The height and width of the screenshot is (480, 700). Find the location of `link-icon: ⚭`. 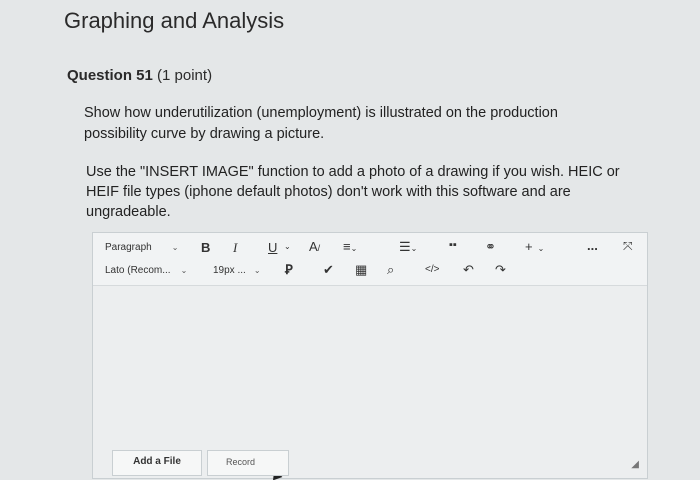

link-icon: ⚭ is located at coordinates (490, 247).